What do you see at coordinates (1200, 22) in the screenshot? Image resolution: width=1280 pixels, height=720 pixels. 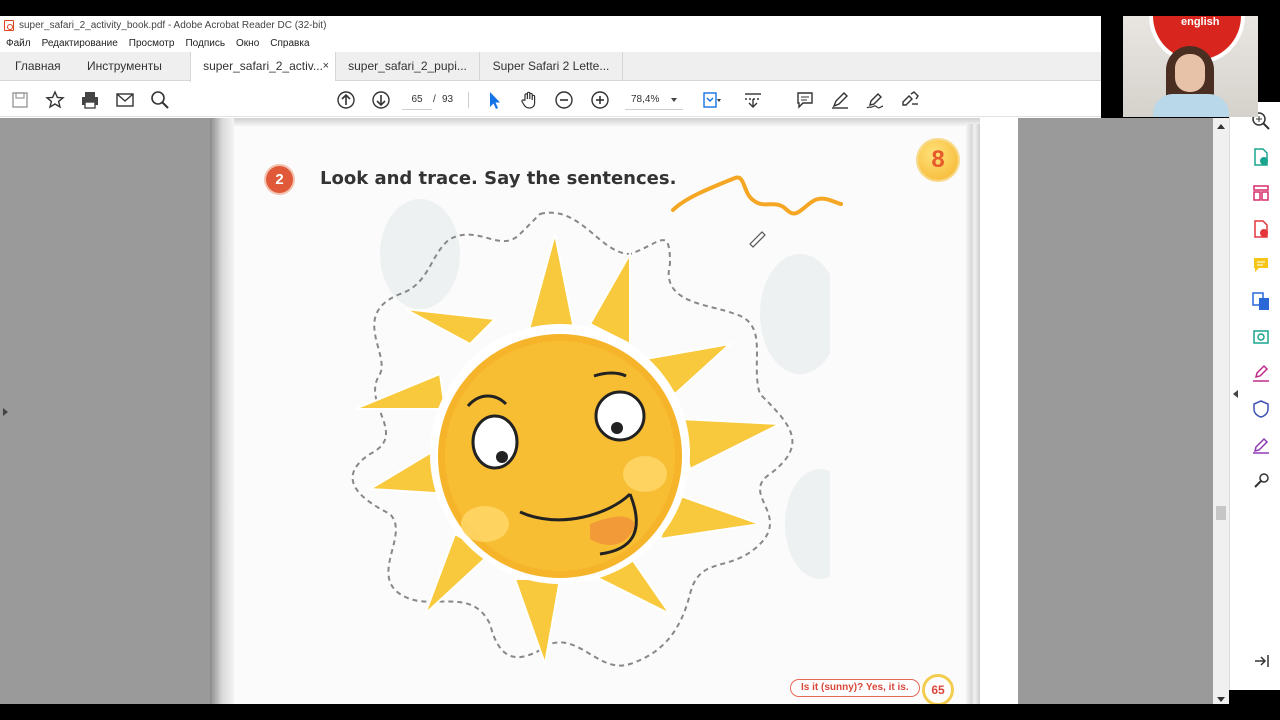 I see `school-logo-text: english` at bounding box center [1200, 22].